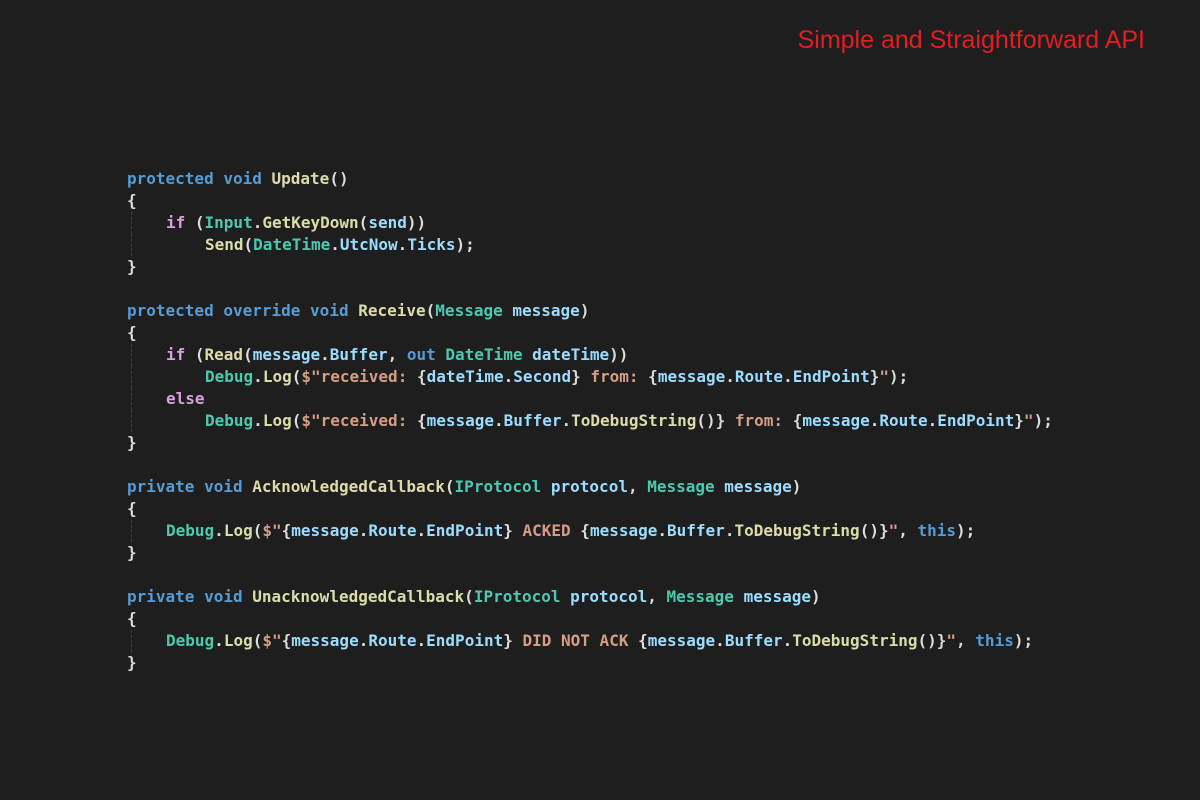 The height and width of the screenshot is (800, 1200). Describe the element at coordinates (300, 178) in the screenshot. I see `code-token: Update` at that location.